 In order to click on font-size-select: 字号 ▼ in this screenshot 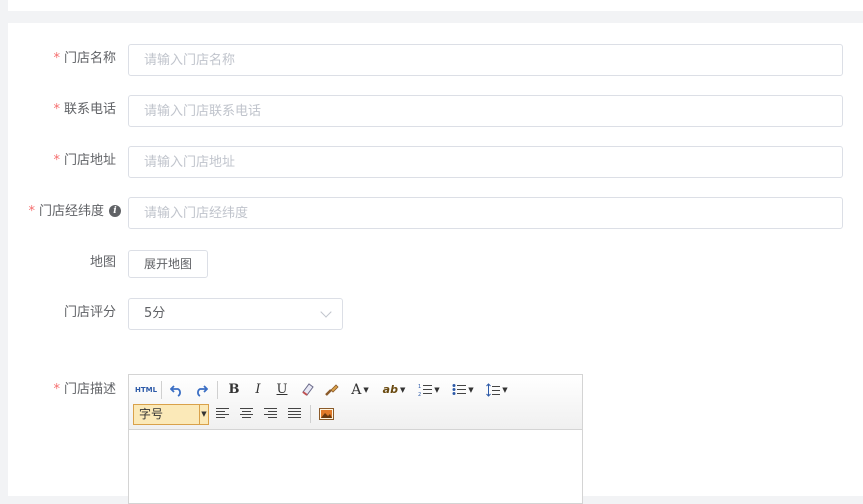, I will do `click(171, 414)`.